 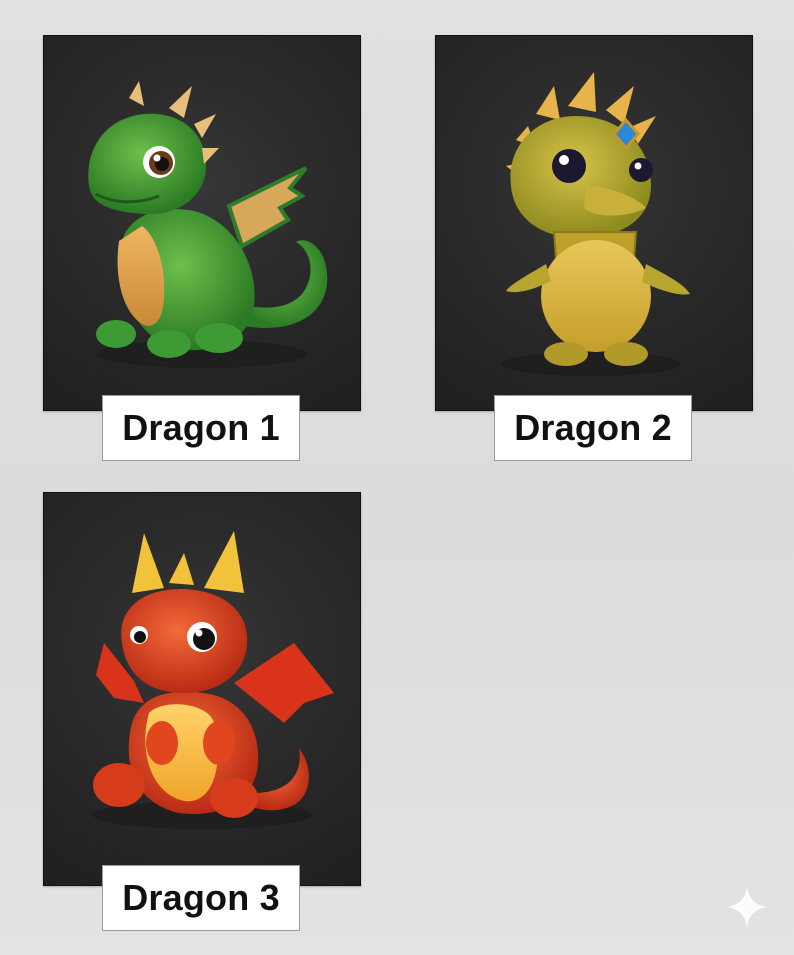 I want to click on dragon-1-label: Dragon 1, so click(x=201, y=428).